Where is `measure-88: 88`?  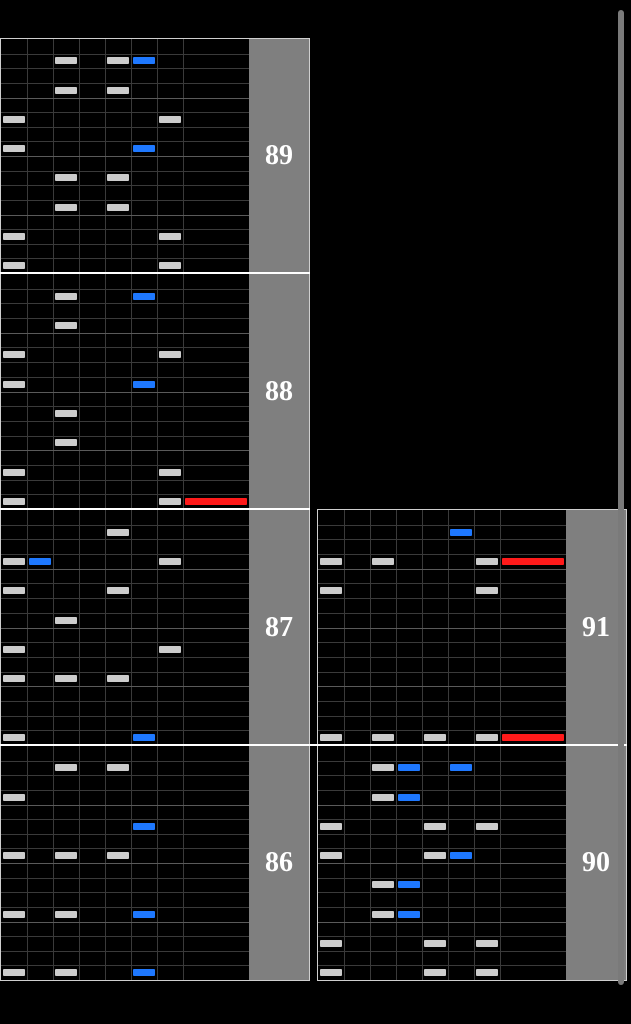
measure-88: 88 is located at coordinates (155, 391).